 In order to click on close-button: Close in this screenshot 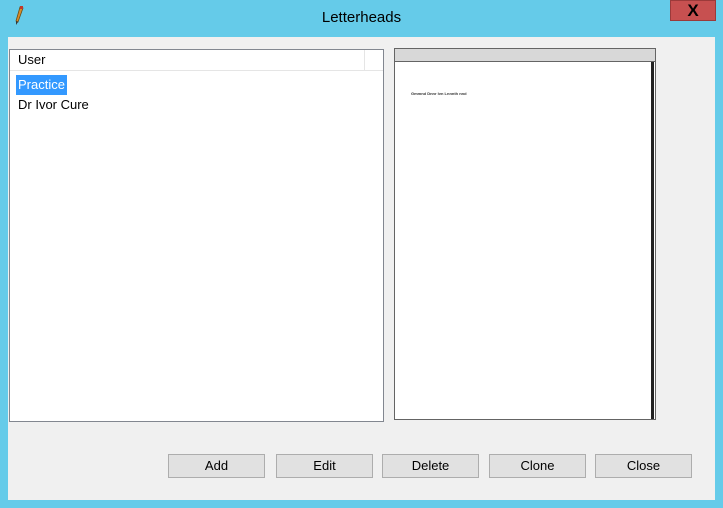, I will do `click(643, 466)`.